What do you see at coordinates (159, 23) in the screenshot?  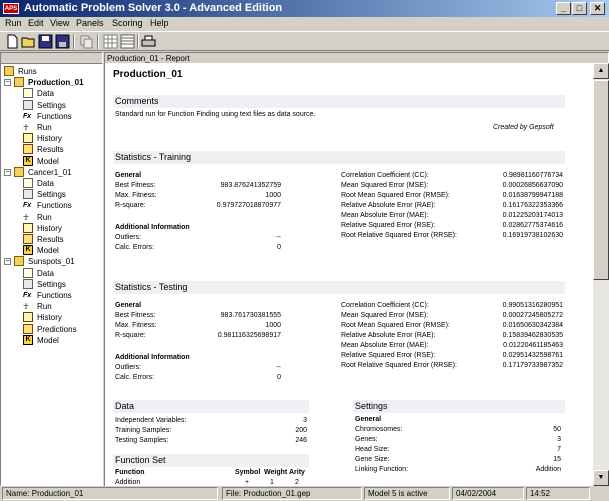 I see `menu-help: Help` at bounding box center [159, 23].